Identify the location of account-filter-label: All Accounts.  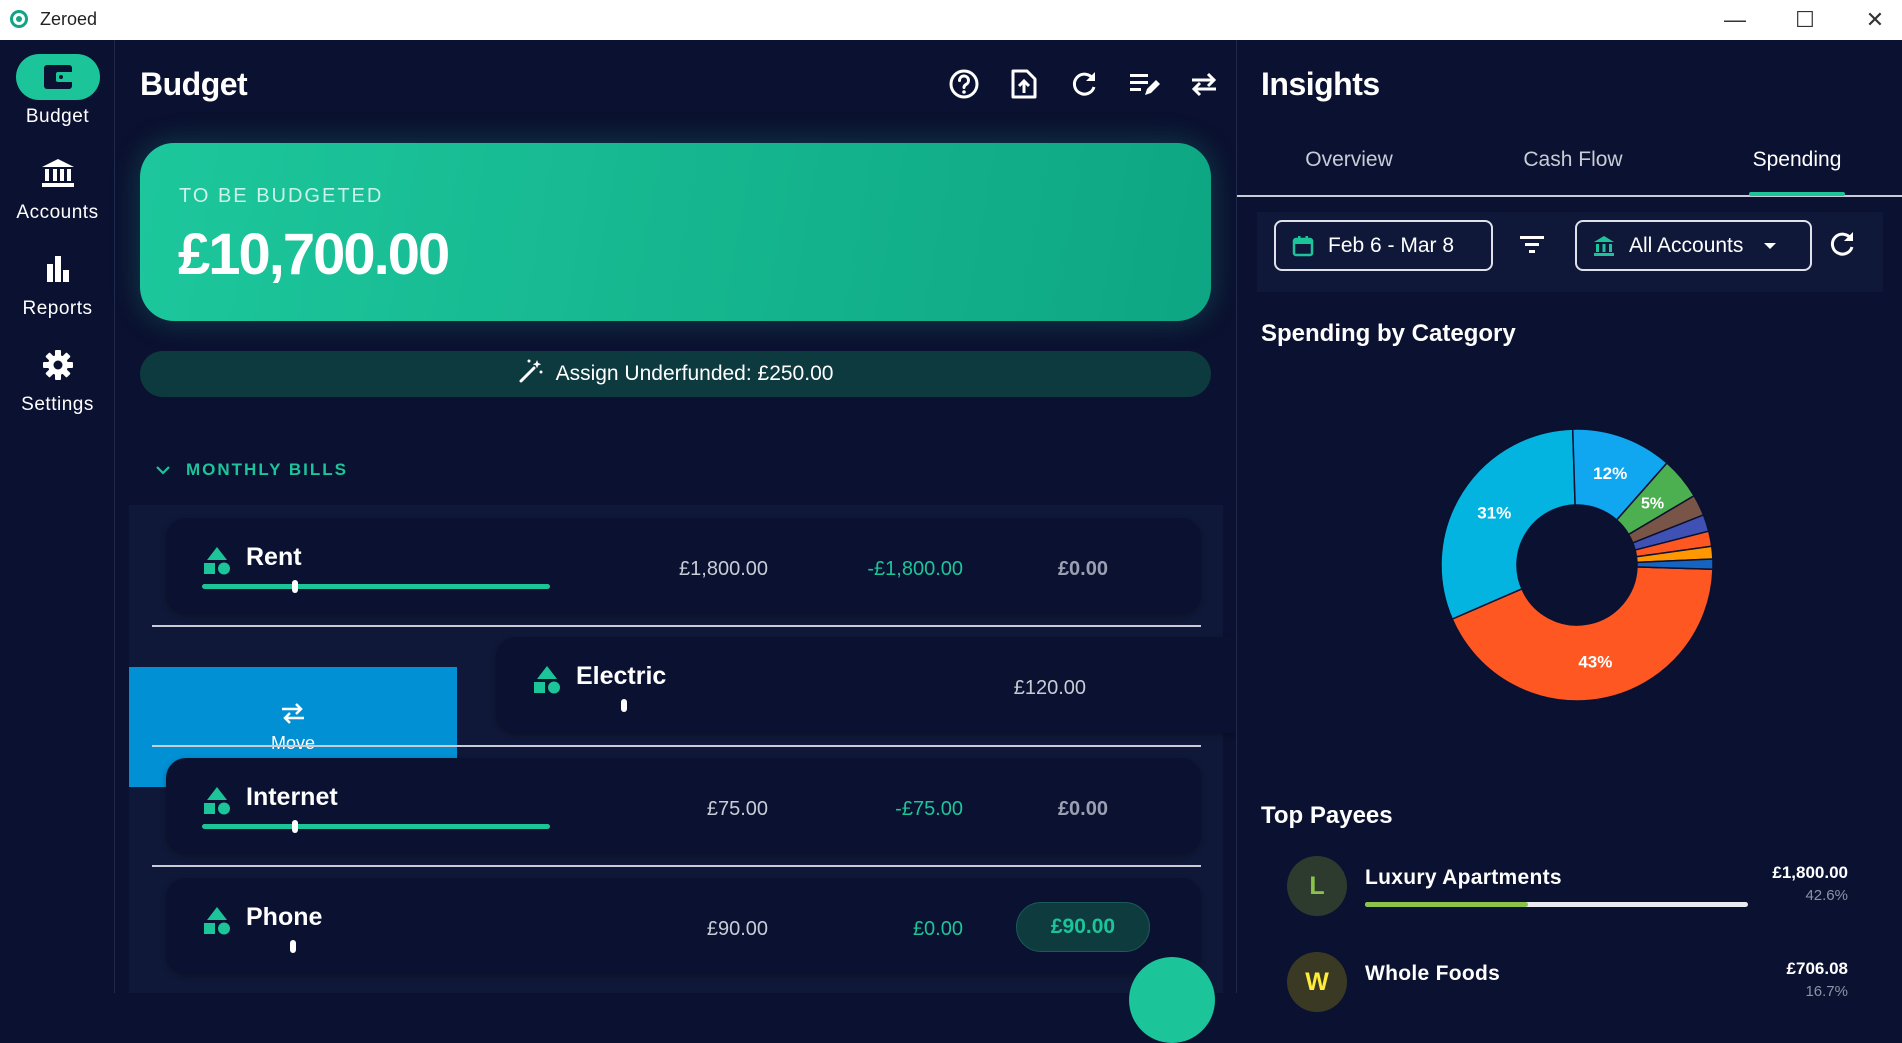
(1686, 245).